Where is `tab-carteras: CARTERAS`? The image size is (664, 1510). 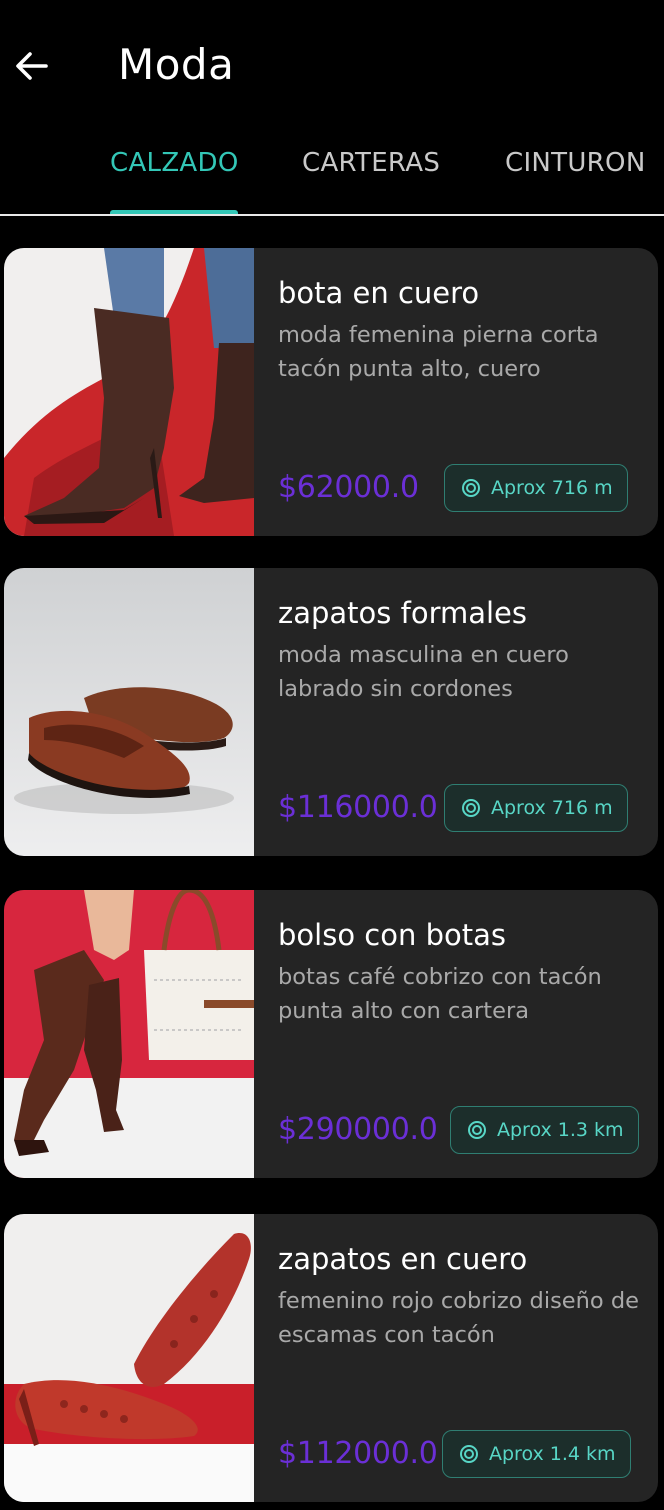
tab-carteras: CARTERAS is located at coordinates (371, 163).